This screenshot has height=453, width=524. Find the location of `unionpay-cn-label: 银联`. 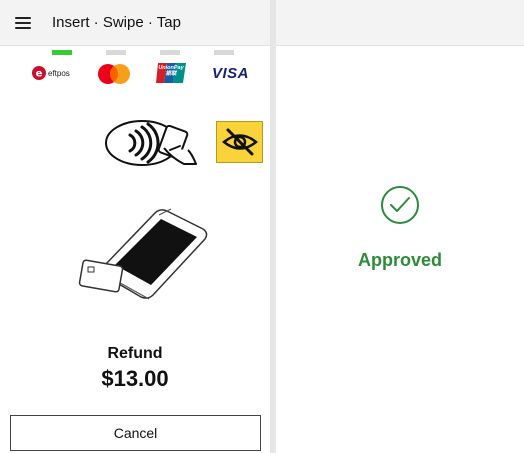

unionpay-cn-label: 银联 is located at coordinates (171, 74).